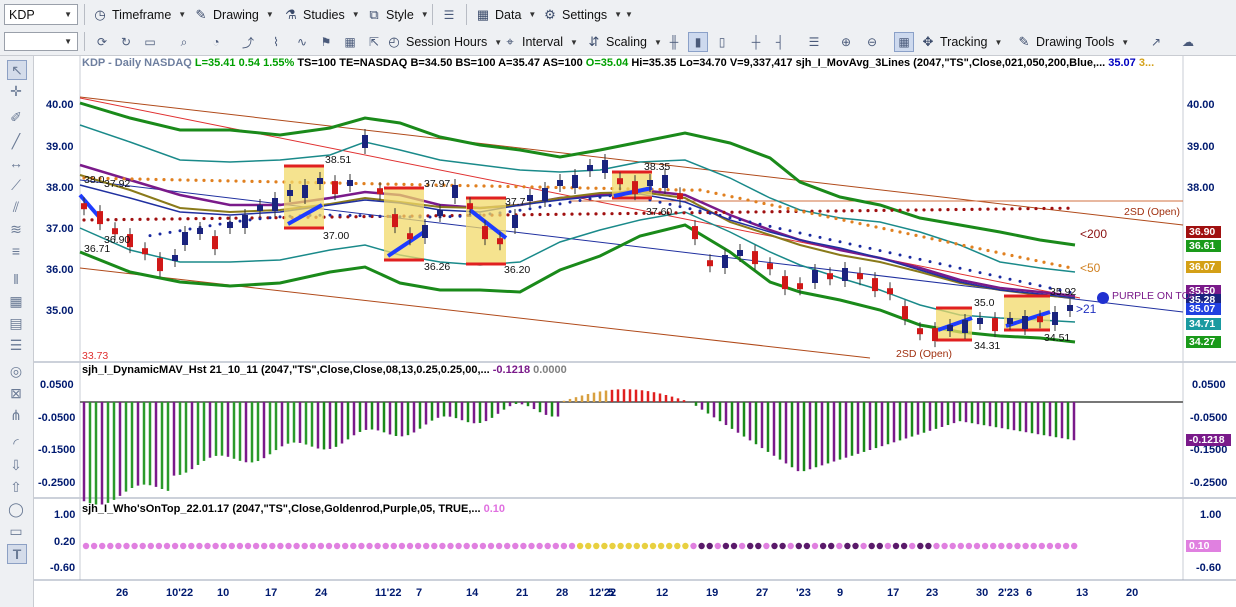 The width and height of the screenshot is (1236, 607). What do you see at coordinates (494, 509) in the screenshot?
I see `header-field: 0.10` at bounding box center [494, 509].